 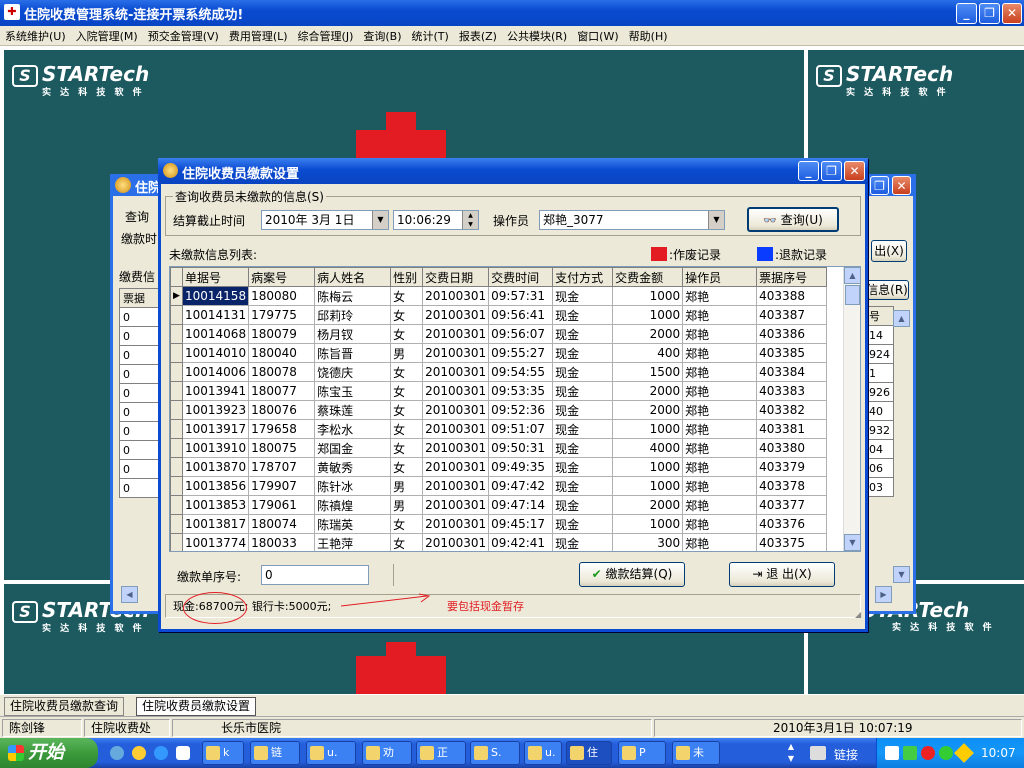 What do you see at coordinates (792, 467) in the screenshot?
I see `table-cell: 403379` at bounding box center [792, 467].